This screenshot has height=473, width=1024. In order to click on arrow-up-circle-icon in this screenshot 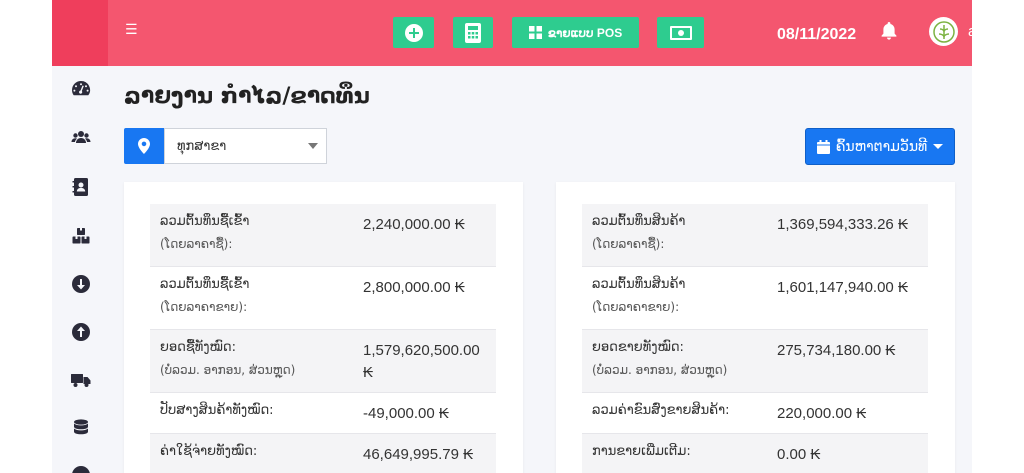, I will do `click(81, 332)`.